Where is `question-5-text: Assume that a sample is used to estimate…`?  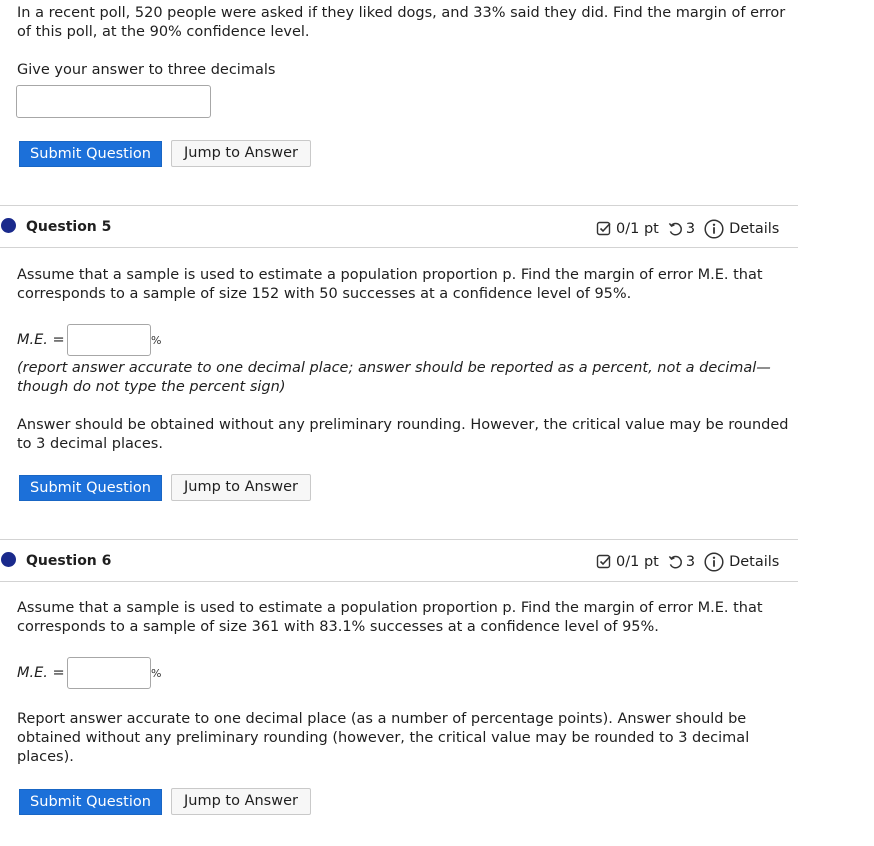
question-5-text: Assume that a sample is used to estimate… is located at coordinates (390, 285).